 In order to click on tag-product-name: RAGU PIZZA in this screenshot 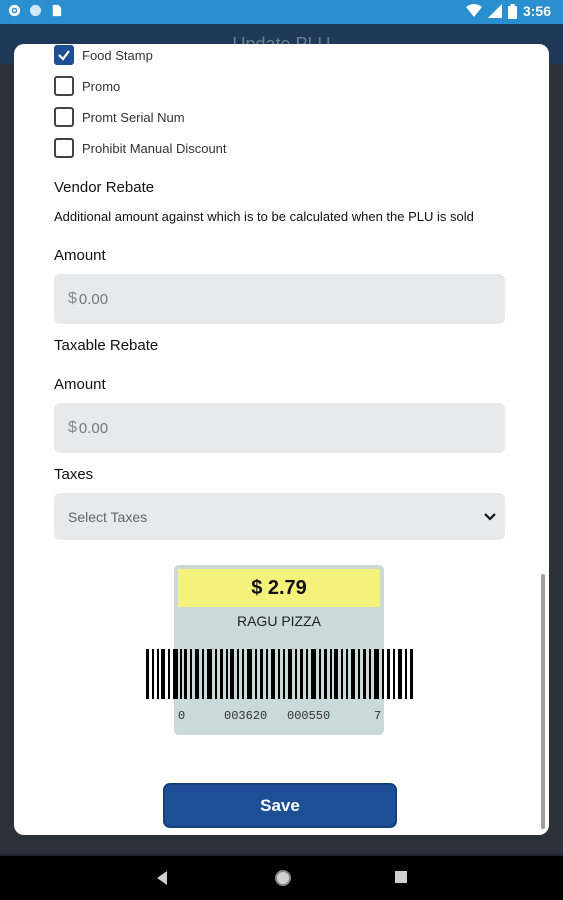, I will do `click(278, 621)`.